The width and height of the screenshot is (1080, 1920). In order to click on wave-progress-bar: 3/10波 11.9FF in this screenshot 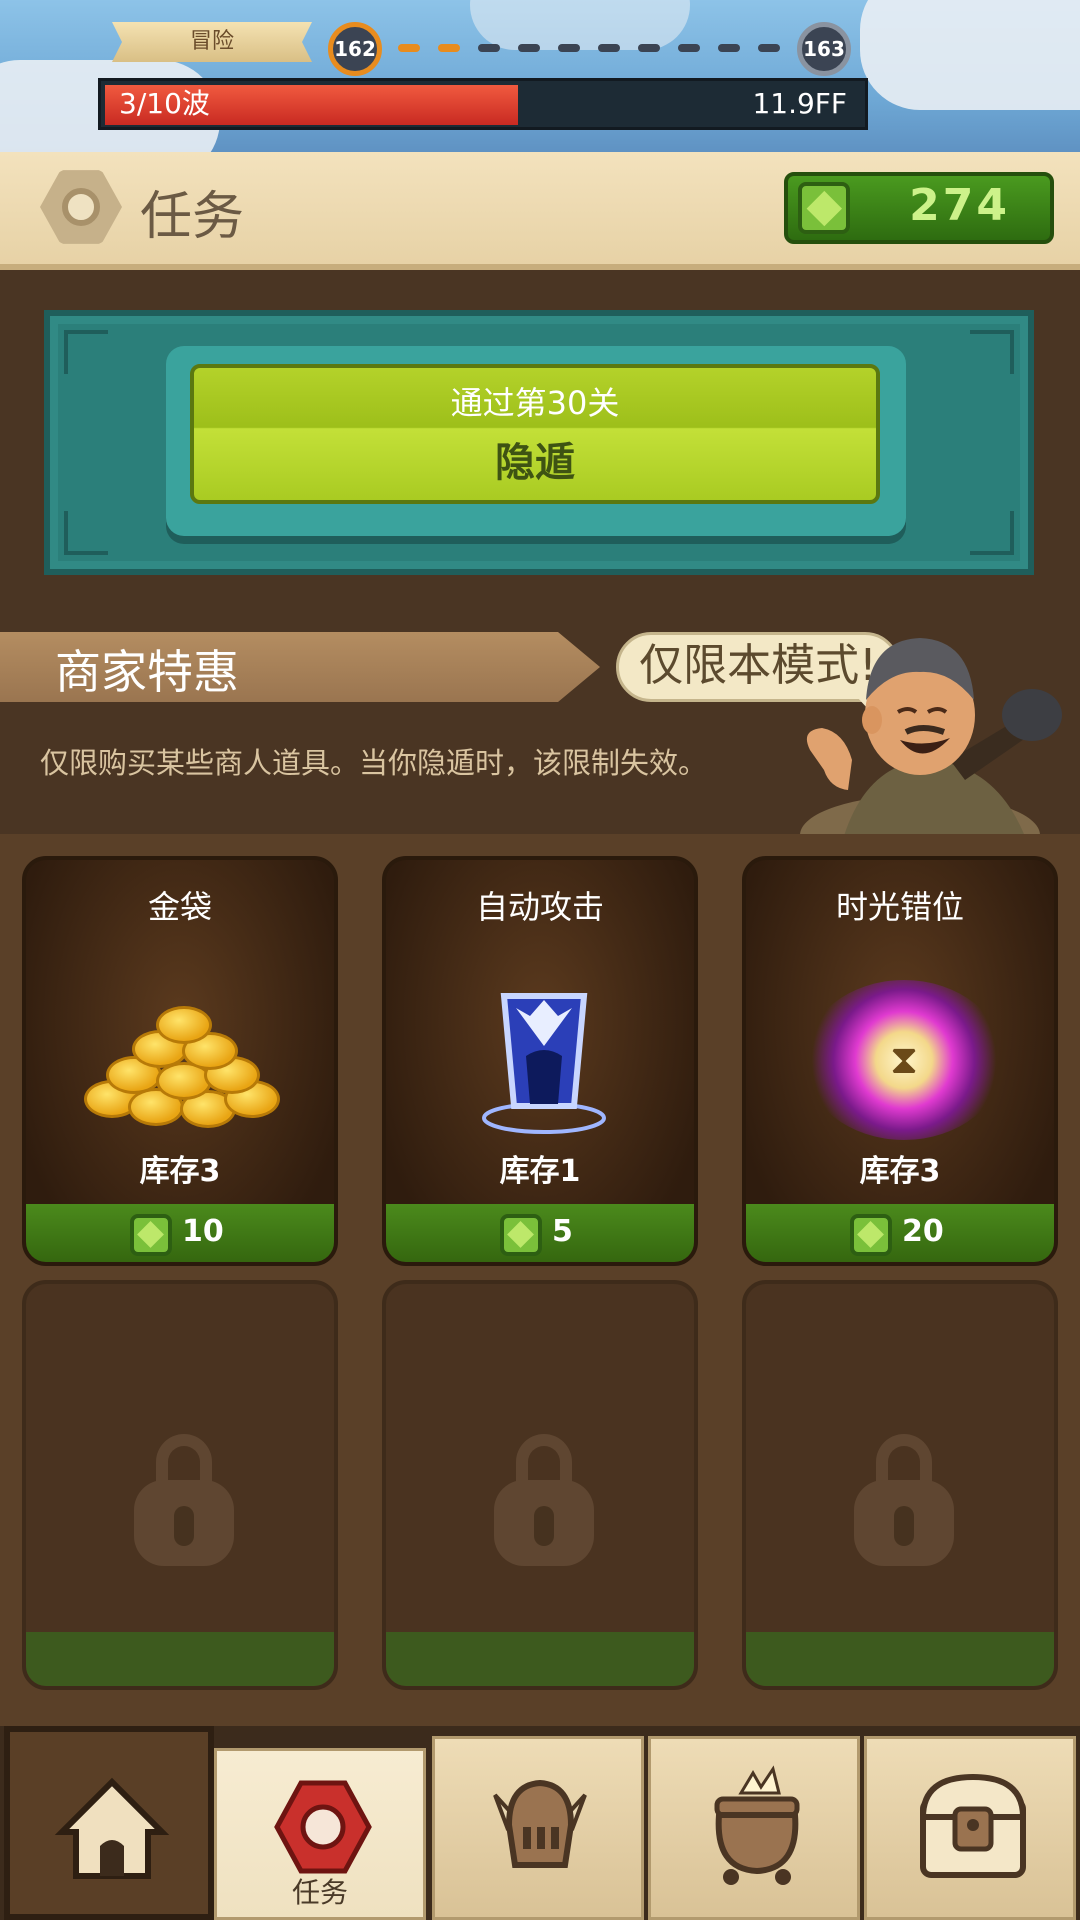, I will do `click(483, 104)`.